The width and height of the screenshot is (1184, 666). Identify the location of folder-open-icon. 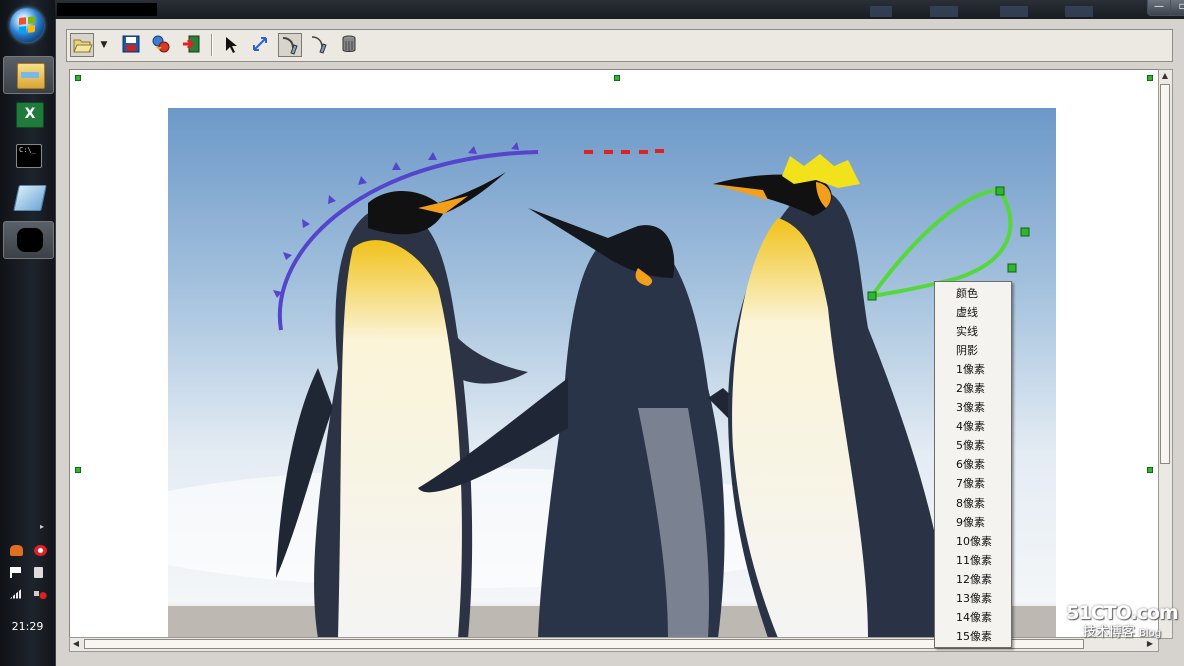
(83, 46).